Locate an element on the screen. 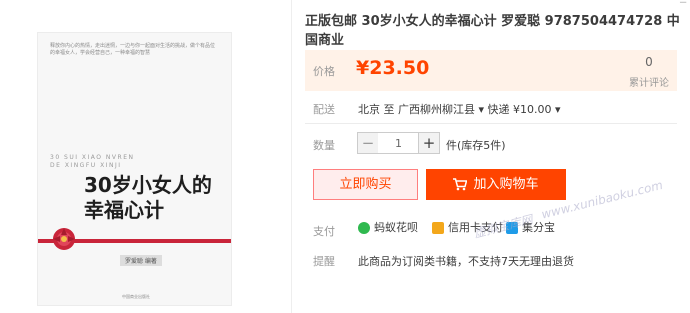  add-to-cart-button: 加入购物车 is located at coordinates (496, 184).